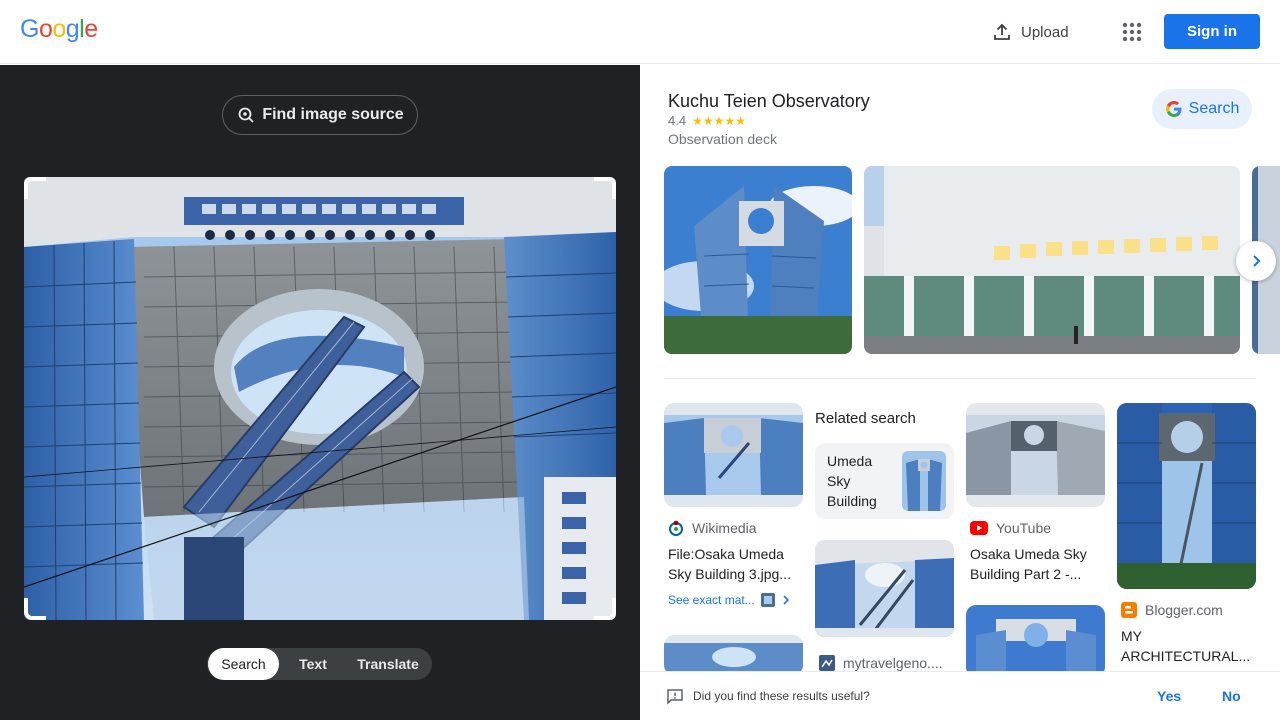 Image resolution: width=1280 pixels, height=720 pixels. What do you see at coordinates (246, 115) in the screenshot?
I see `lens-search-icon` at bounding box center [246, 115].